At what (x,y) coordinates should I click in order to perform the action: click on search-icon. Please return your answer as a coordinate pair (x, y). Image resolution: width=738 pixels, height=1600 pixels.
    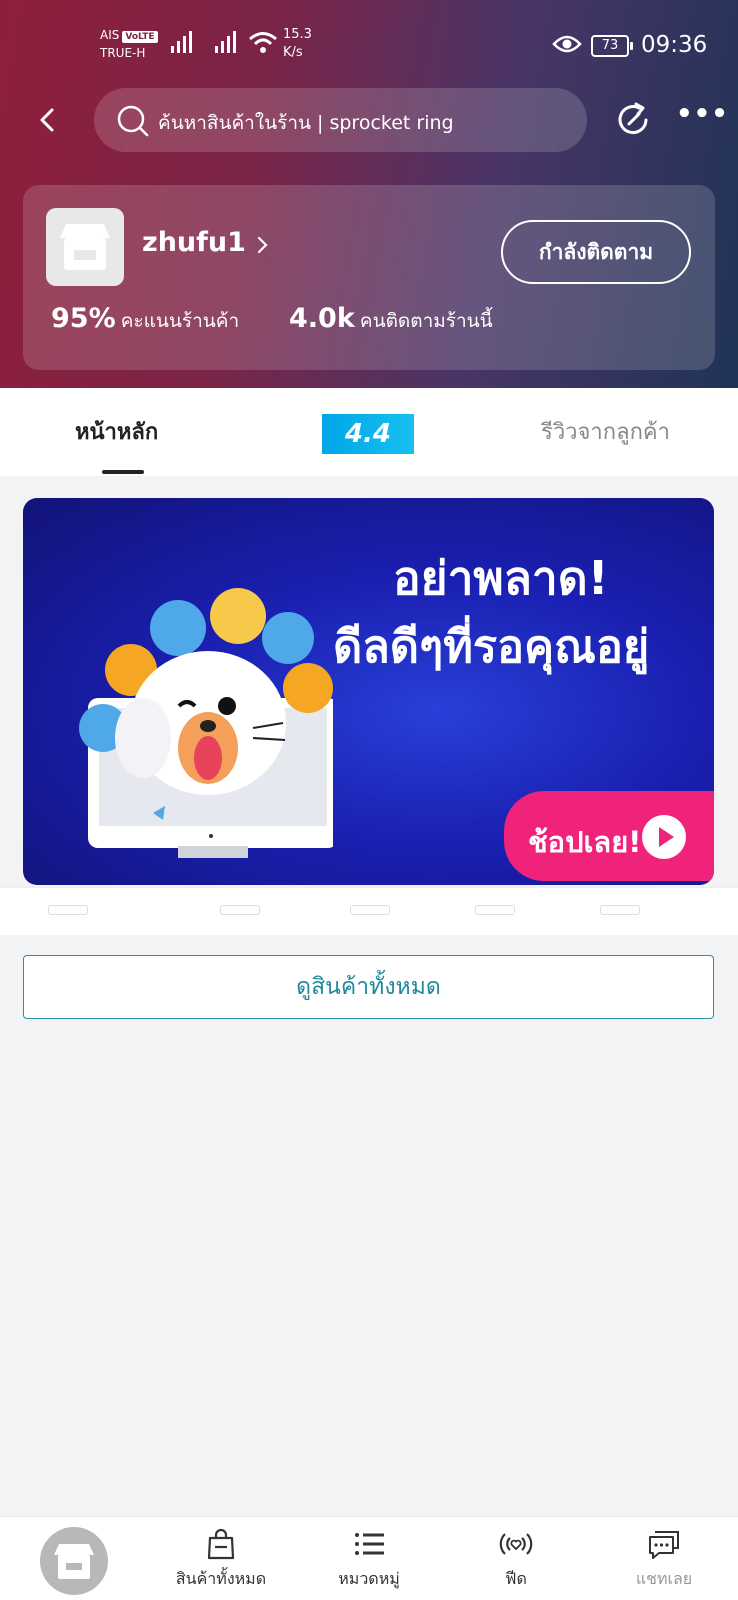
    Looking at the image, I should click on (133, 121).